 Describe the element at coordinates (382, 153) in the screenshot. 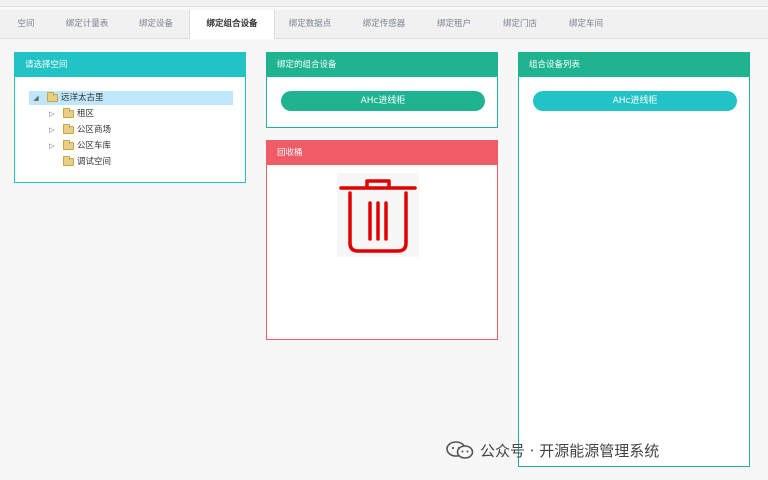

I see `recycle-panel-title: 回收桶` at that location.